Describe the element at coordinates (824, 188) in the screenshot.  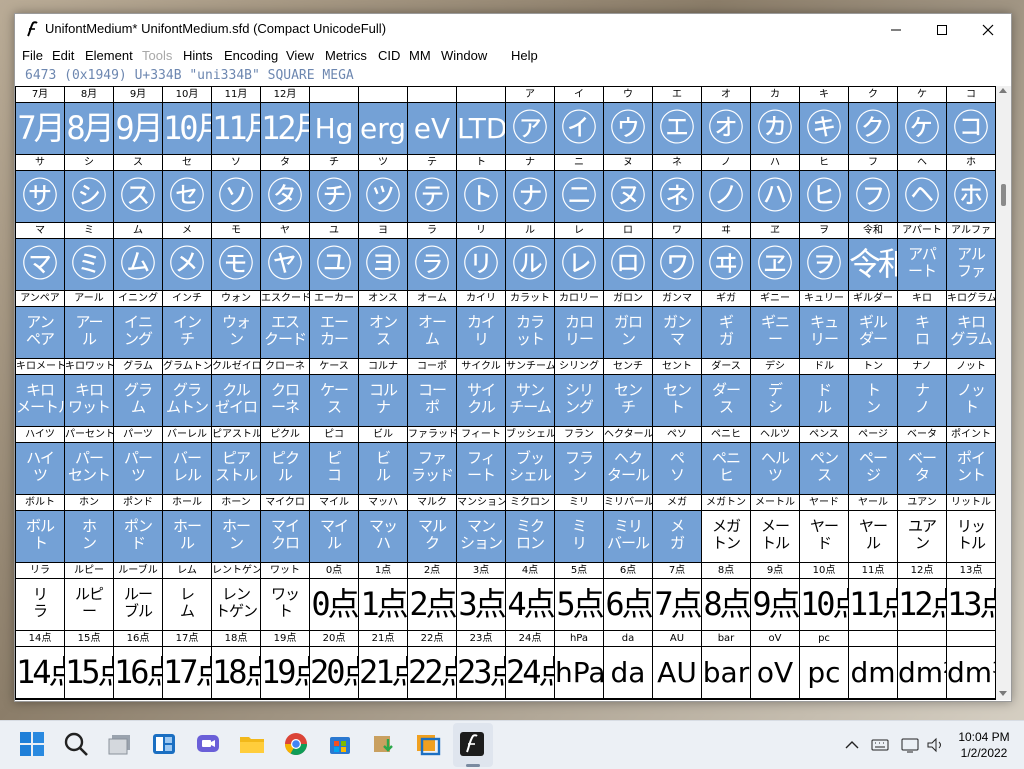
I see `glyph-cell: ヒ㋪` at that location.